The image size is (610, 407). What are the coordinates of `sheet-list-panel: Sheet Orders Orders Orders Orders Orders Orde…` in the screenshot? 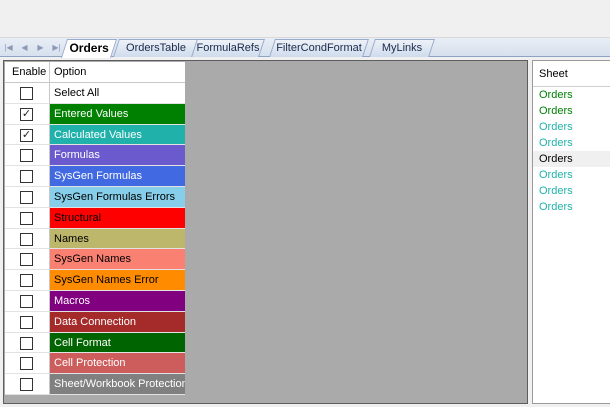 It's located at (571, 232).